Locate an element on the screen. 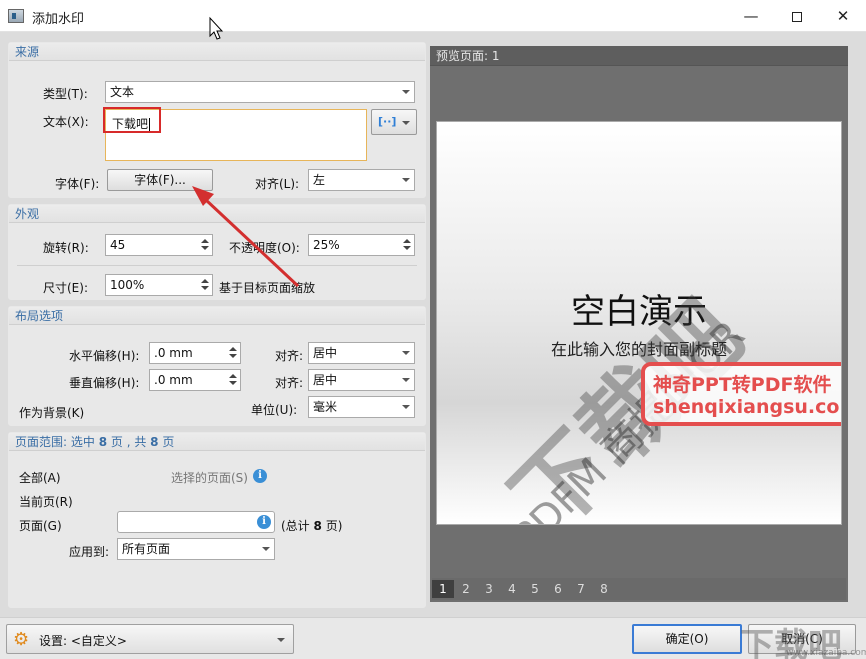 The image size is (866, 659). size-label: 尺寸(E): is located at coordinates (65, 288).